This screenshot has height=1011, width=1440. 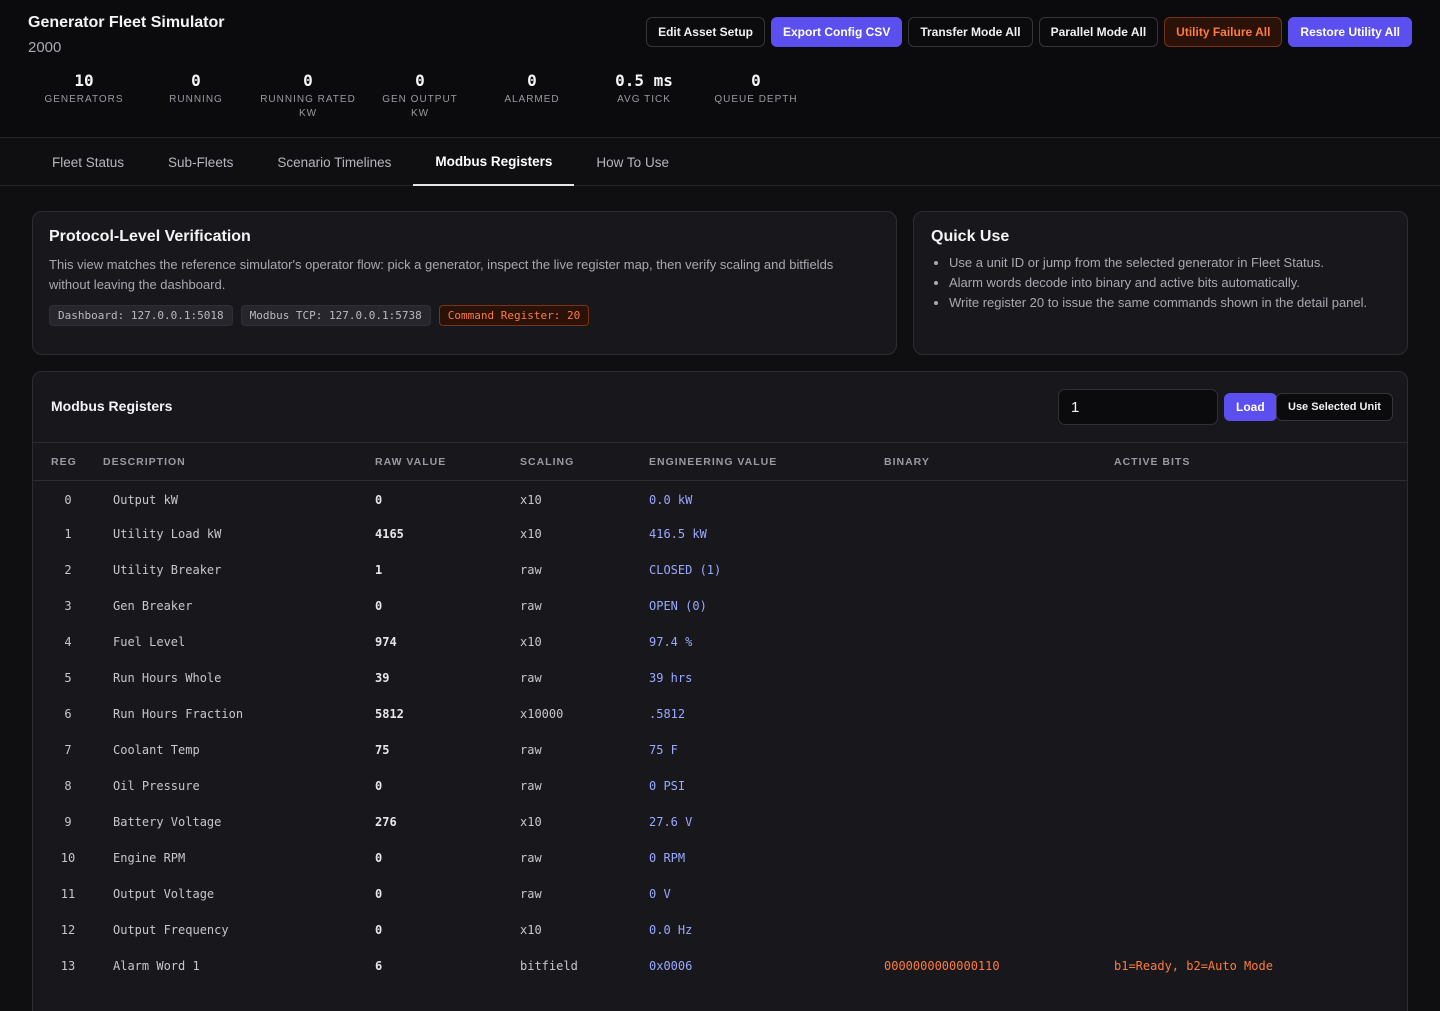 I want to click on table-row: 0 Output kW 0 x10 0.0 kW, so click(x=720, y=498).